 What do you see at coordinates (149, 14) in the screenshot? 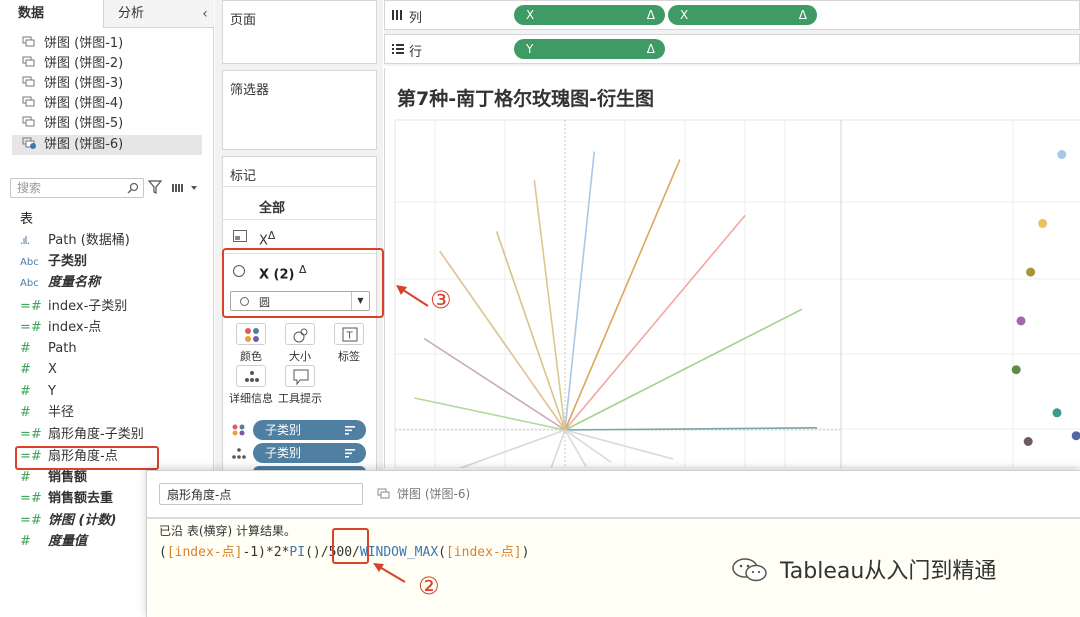
I see `tab-analysis: 分析` at bounding box center [149, 14].